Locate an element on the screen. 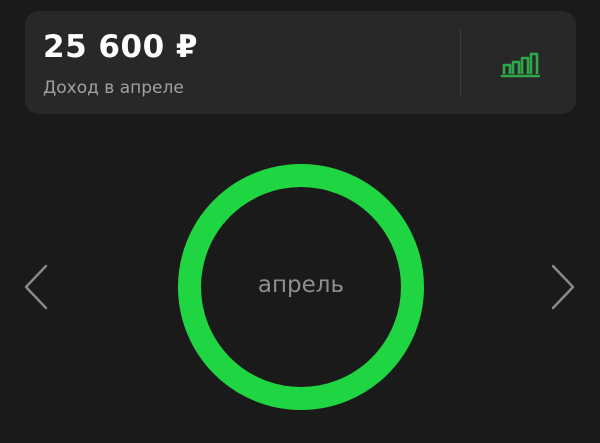 Image resolution: width=600 pixels, height=443 pixels. next-month-button is located at coordinates (563, 287).